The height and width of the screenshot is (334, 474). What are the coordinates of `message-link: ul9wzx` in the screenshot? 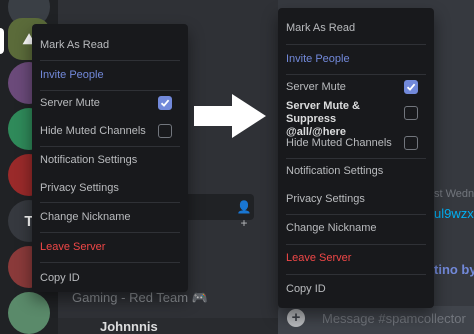 It's located at (454, 213).